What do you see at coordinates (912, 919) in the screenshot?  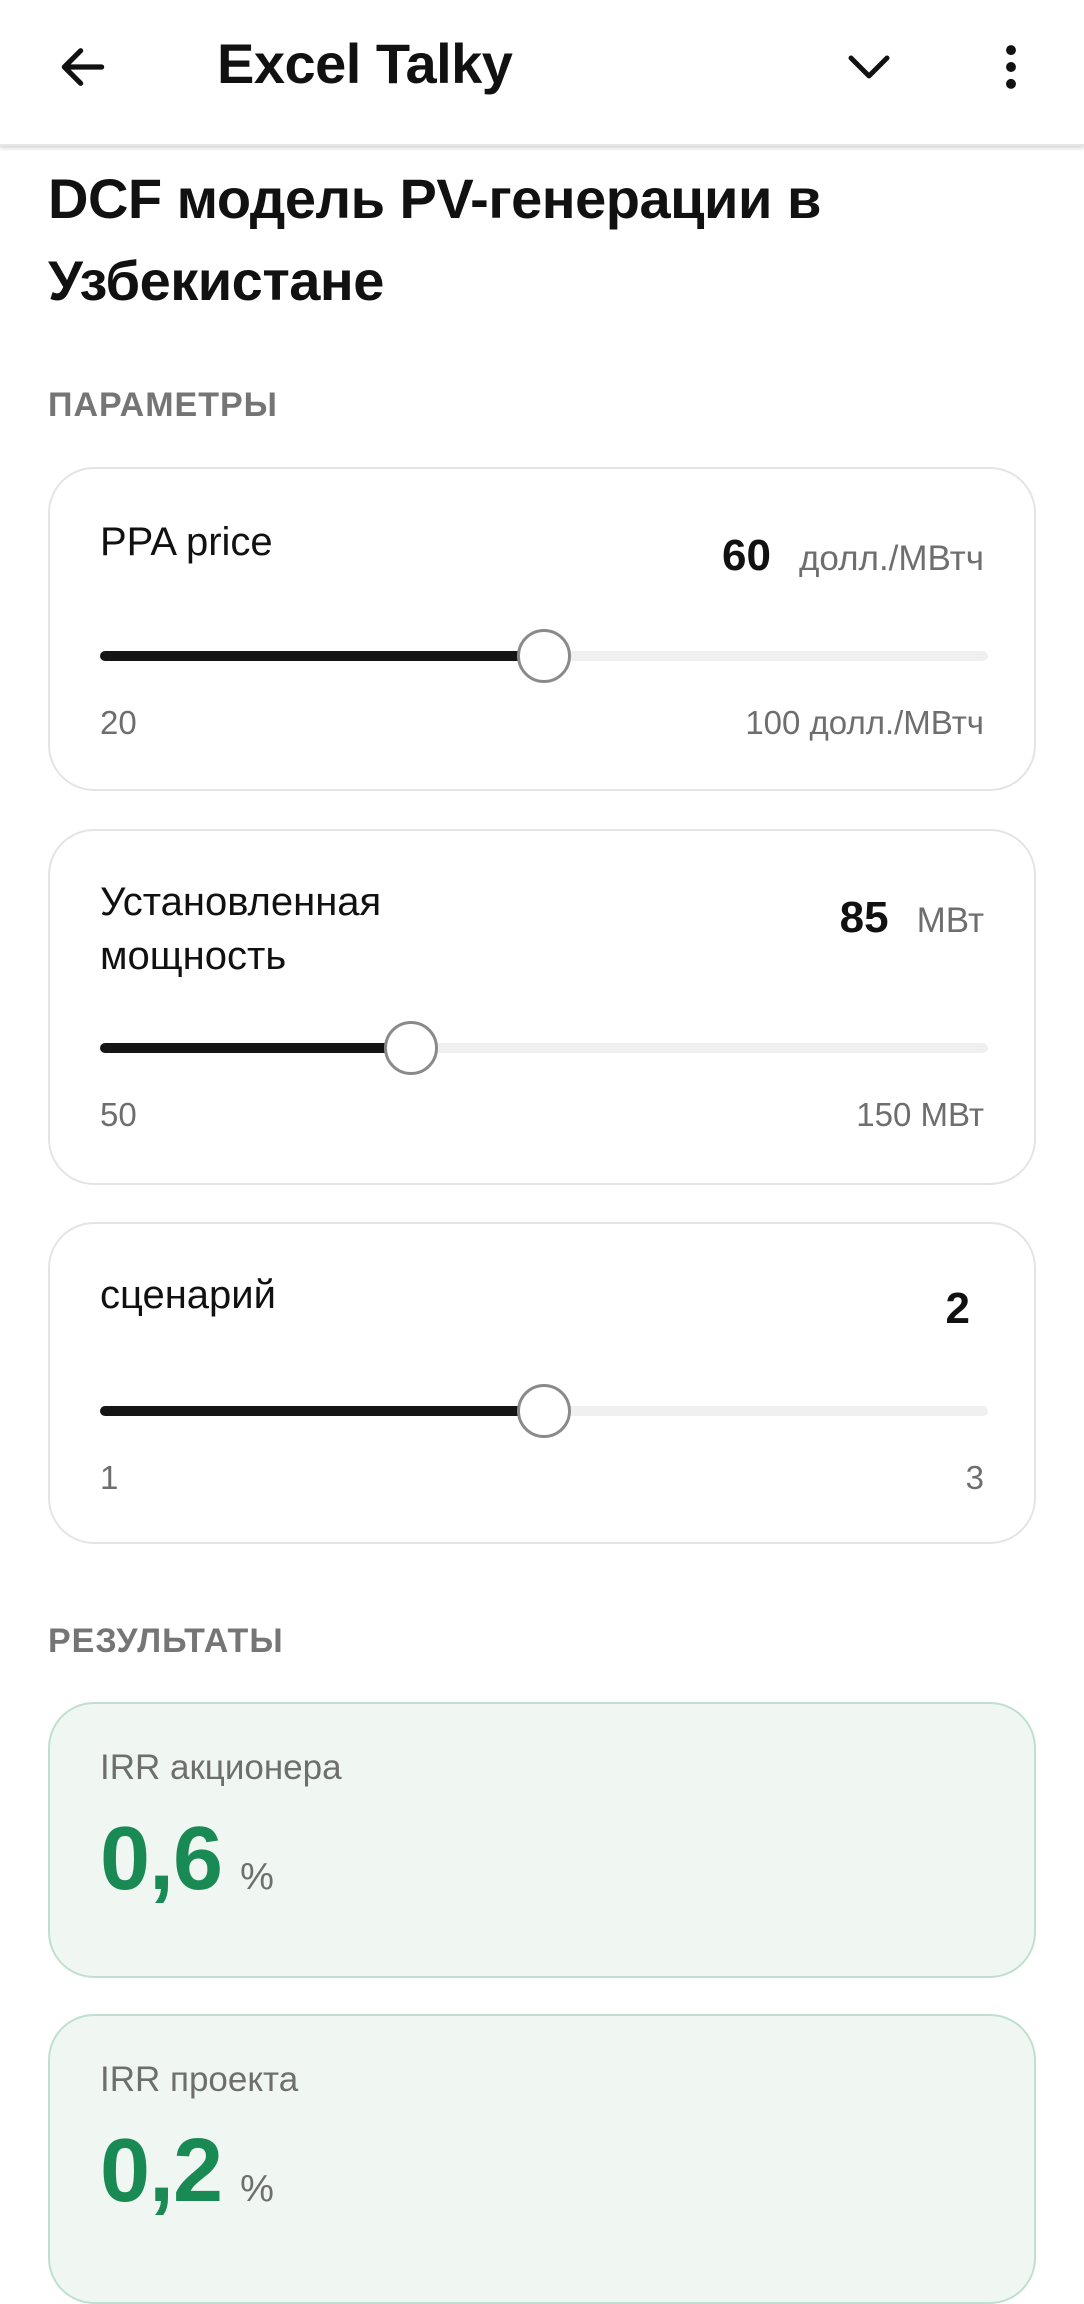 I see `param-value: 85 МВт` at bounding box center [912, 919].